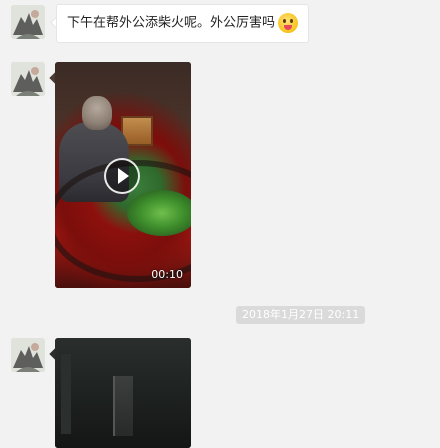 The image size is (440, 448). I want to click on play-icon, so click(122, 176).